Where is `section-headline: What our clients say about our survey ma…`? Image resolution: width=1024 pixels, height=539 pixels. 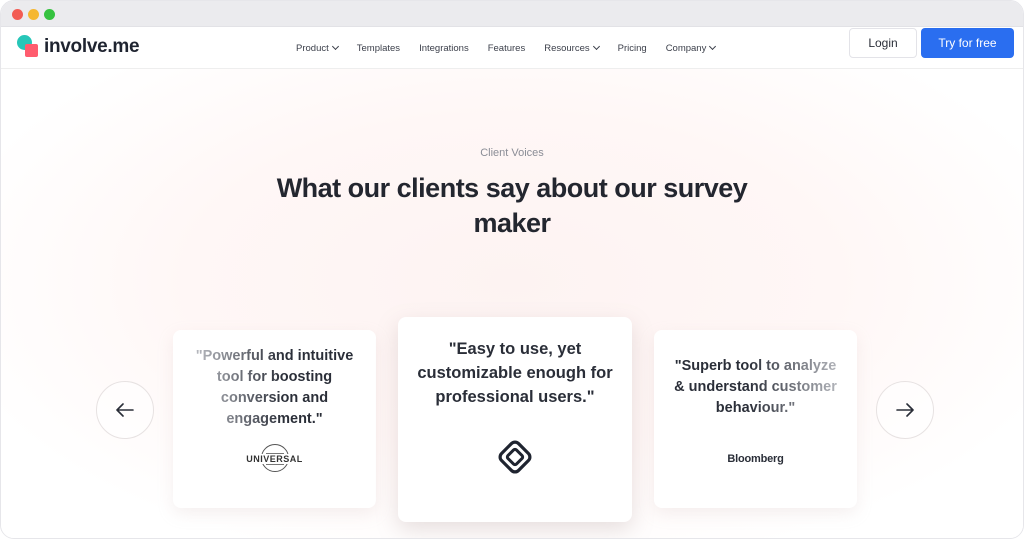
section-headline: What our clients say about our survey ma… is located at coordinates (512, 205).